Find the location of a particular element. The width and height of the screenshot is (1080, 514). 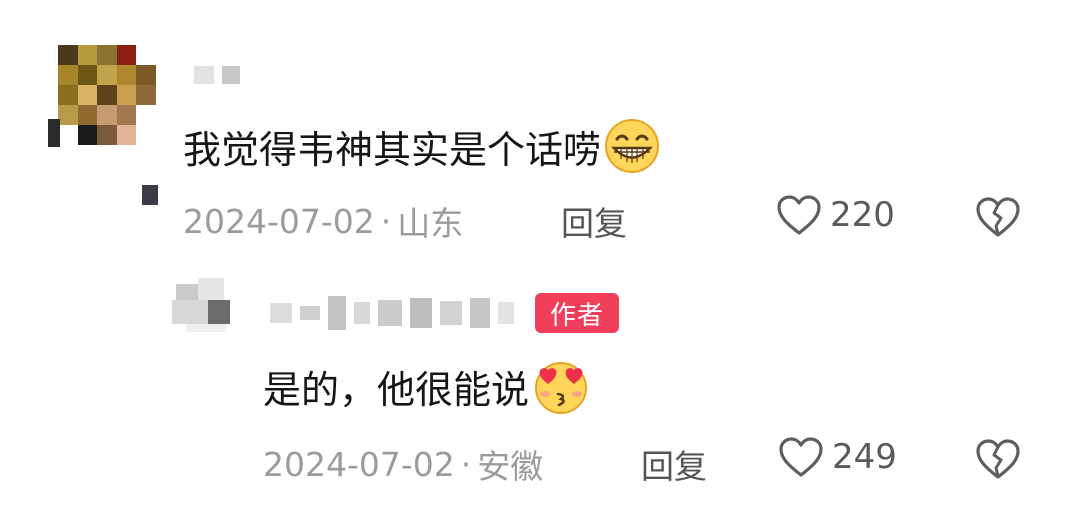

author-name-redacted is located at coordinates (392, 313).